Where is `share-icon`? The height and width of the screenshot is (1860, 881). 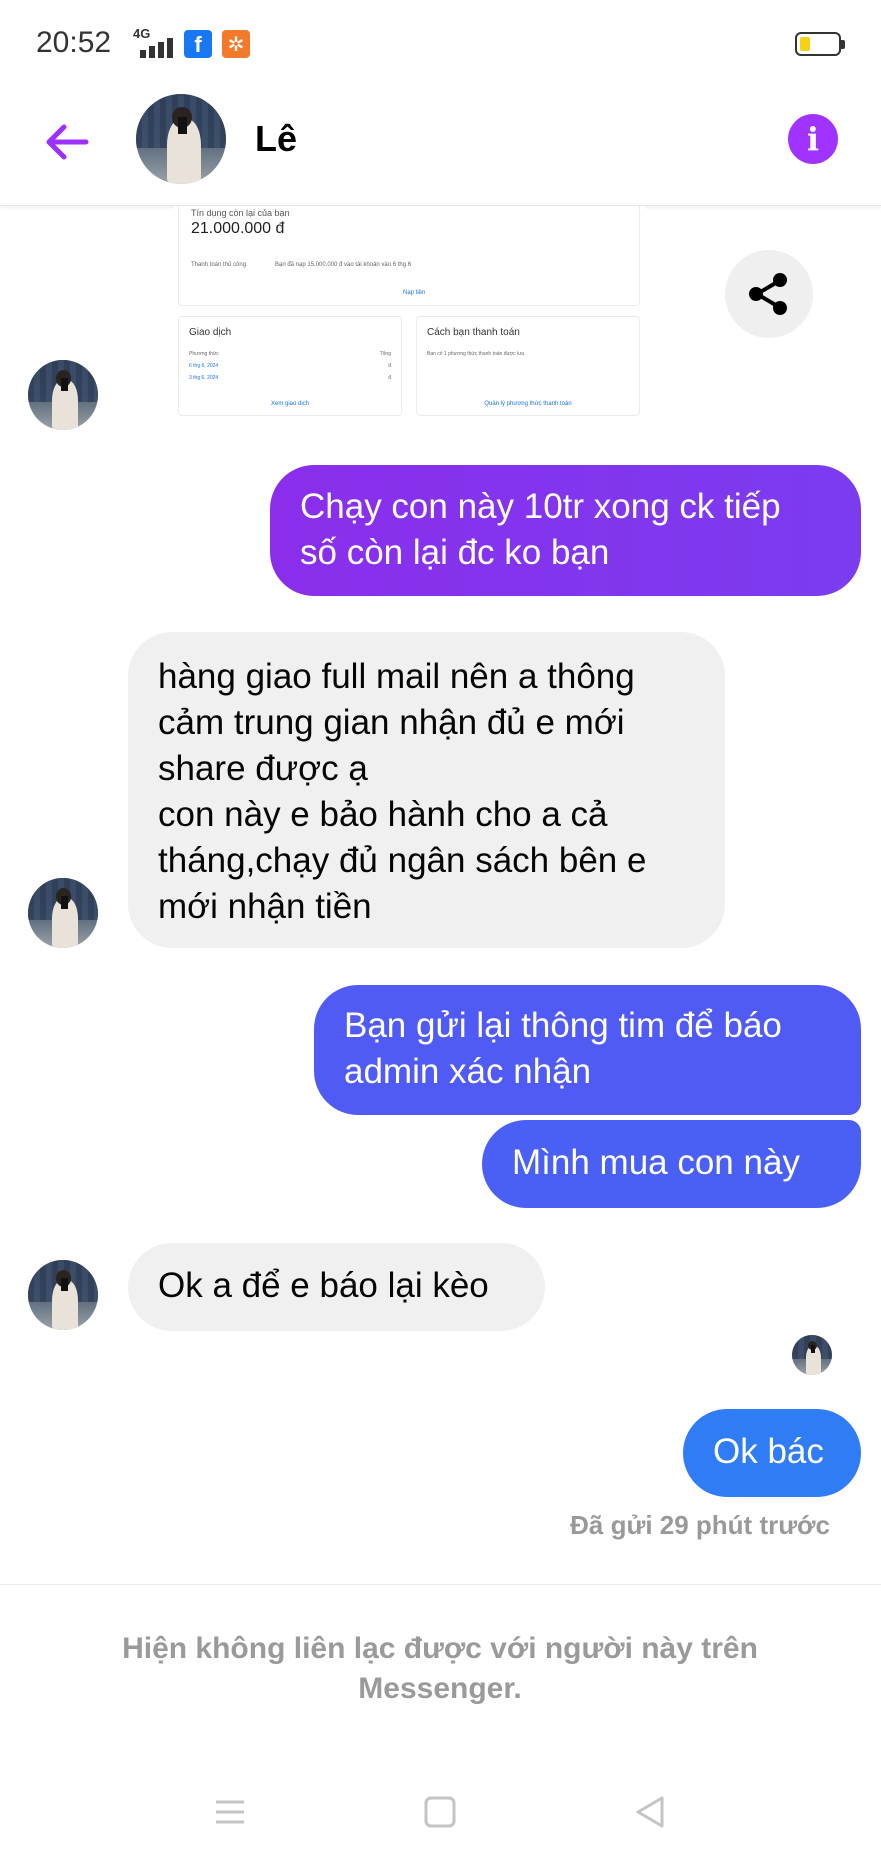
share-icon is located at coordinates (768, 294).